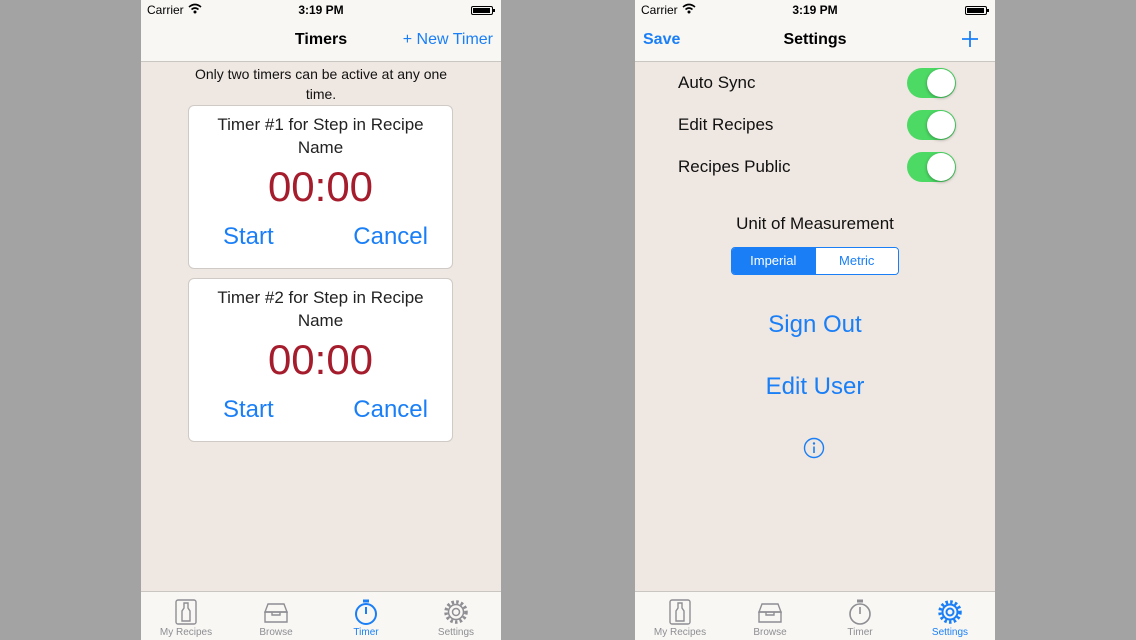  What do you see at coordinates (321, 41) in the screenshot?
I see `nav-bar: Timers + New Timer` at bounding box center [321, 41].